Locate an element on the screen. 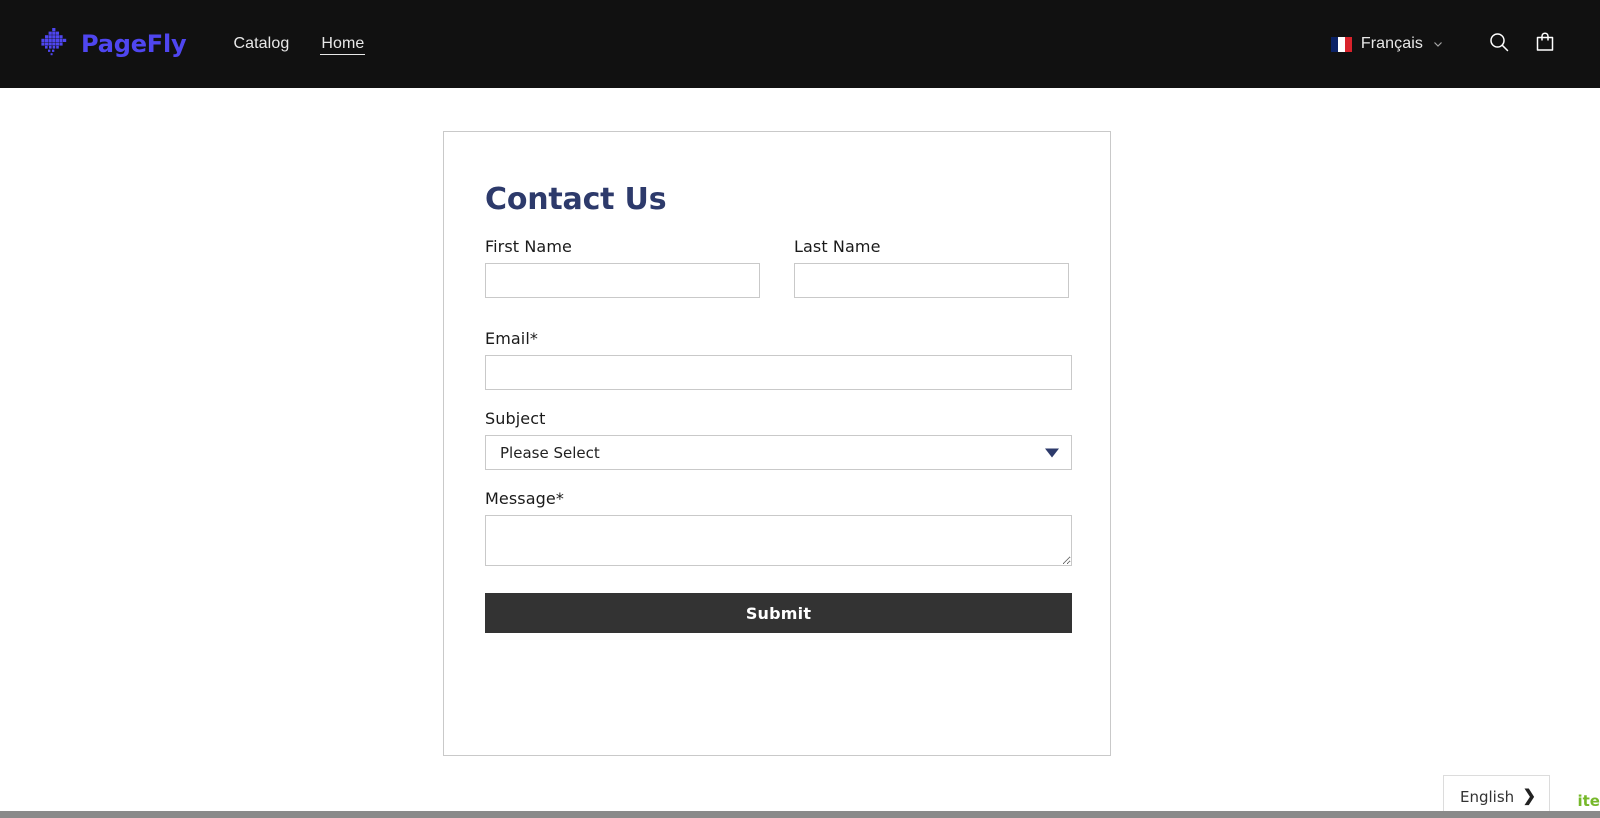  nav-item-home: Home is located at coordinates (343, 44).